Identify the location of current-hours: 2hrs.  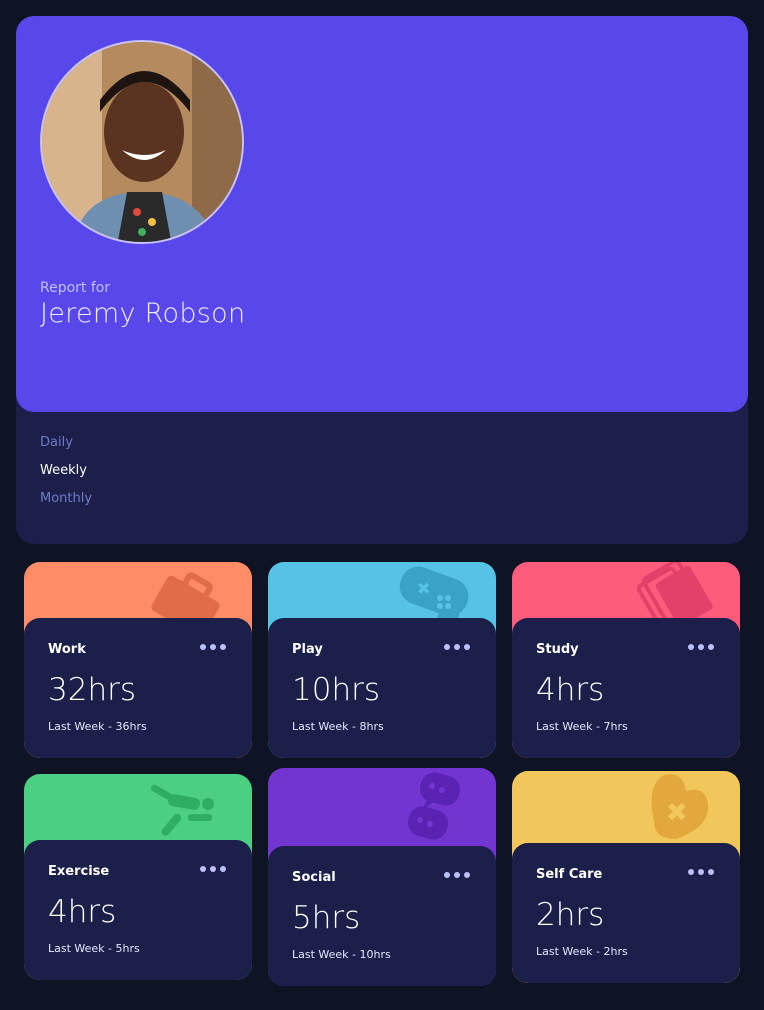
(570, 915).